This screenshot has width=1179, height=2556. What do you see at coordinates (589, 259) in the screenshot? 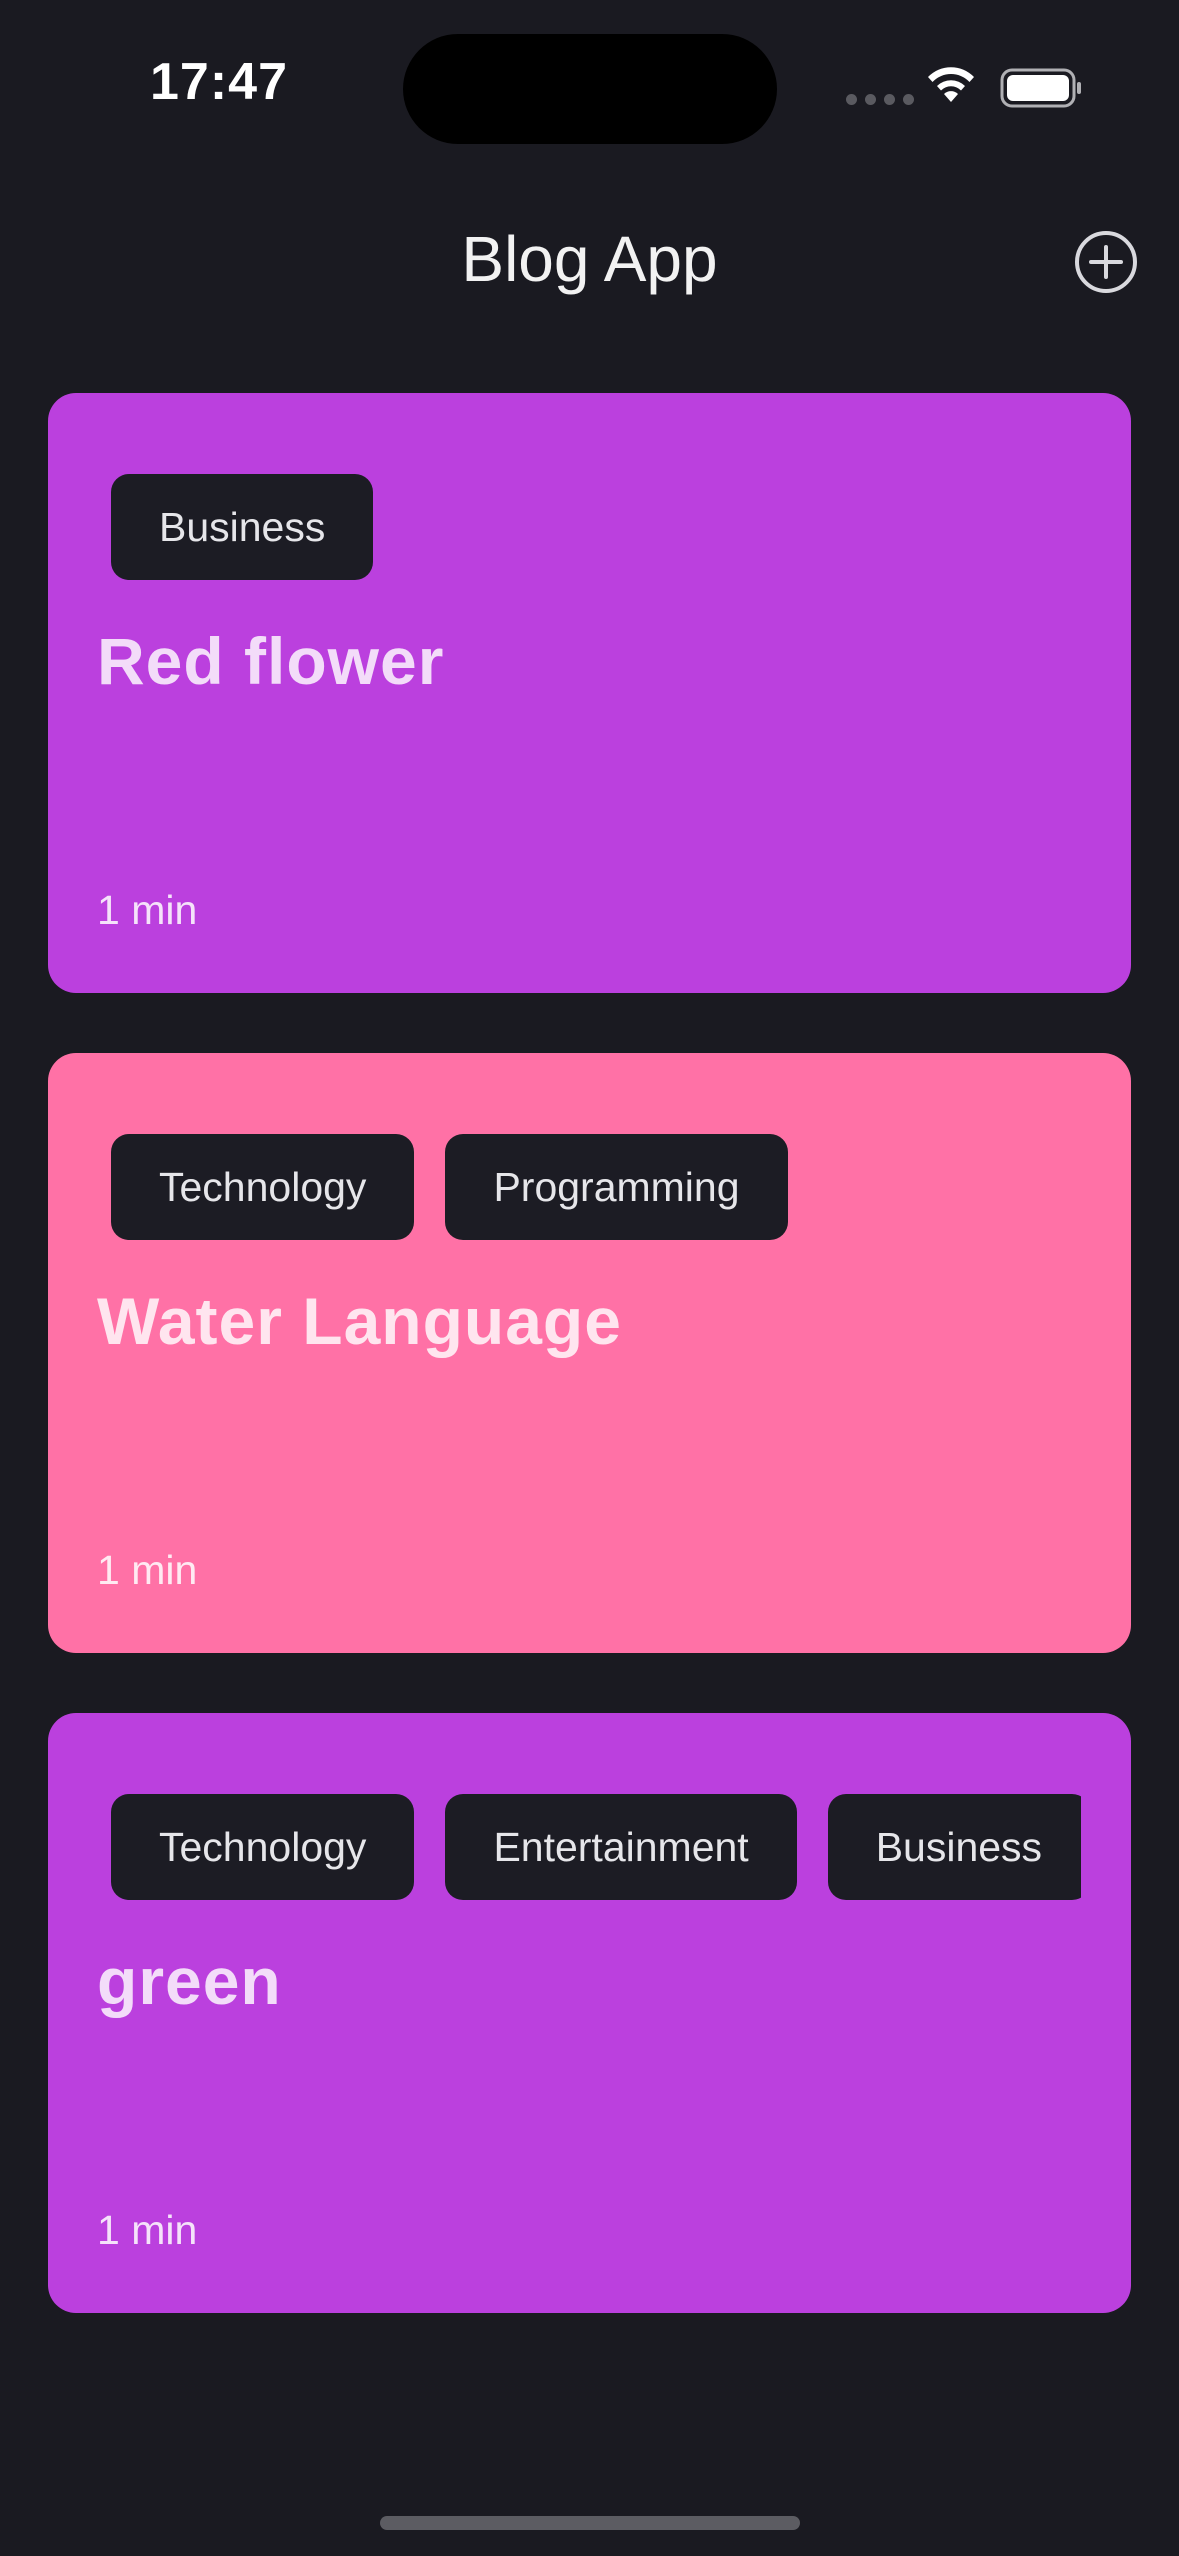
I see `page-title: Blog App` at bounding box center [589, 259].